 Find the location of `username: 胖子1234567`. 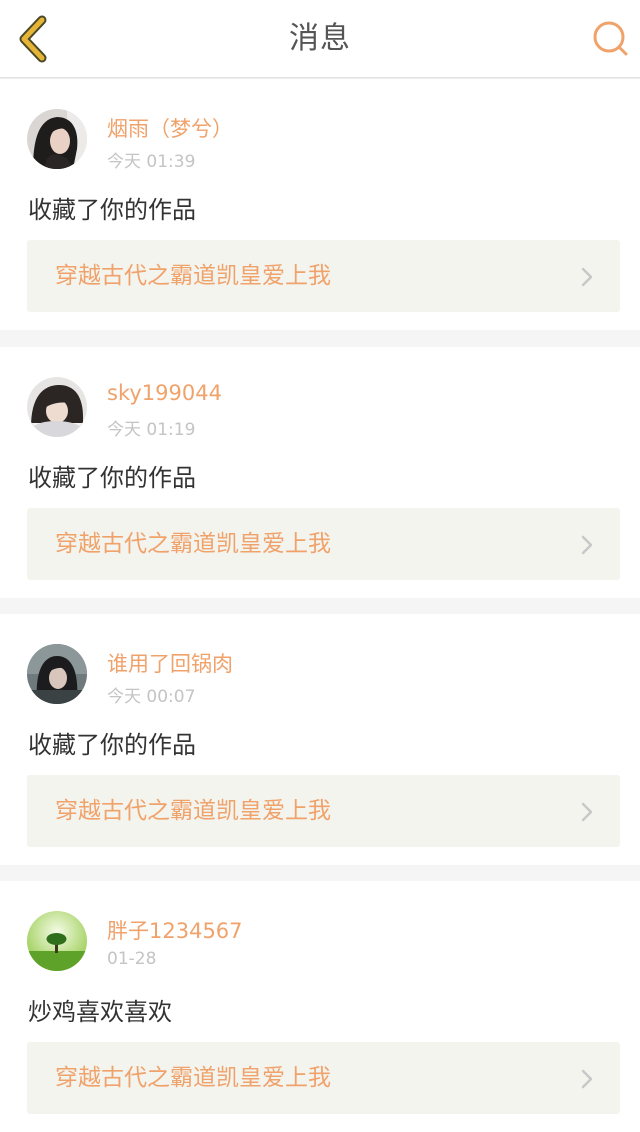

username: 胖子1234567 is located at coordinates (175, 930).